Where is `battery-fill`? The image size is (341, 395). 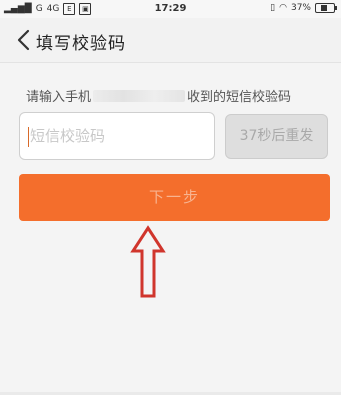
battery-fill is located at coordinates (324, 8).